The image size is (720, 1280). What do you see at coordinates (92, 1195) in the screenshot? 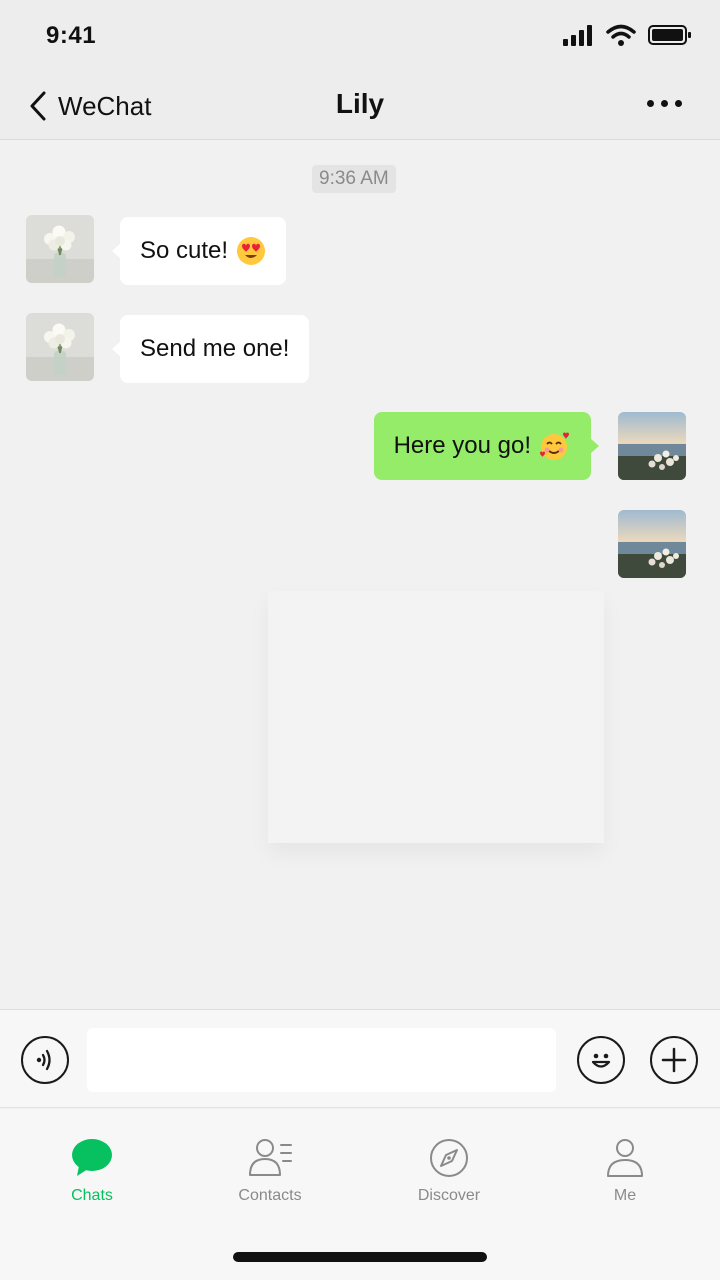
I see `tab-label: Chats` at bounding box center [92, 1195].